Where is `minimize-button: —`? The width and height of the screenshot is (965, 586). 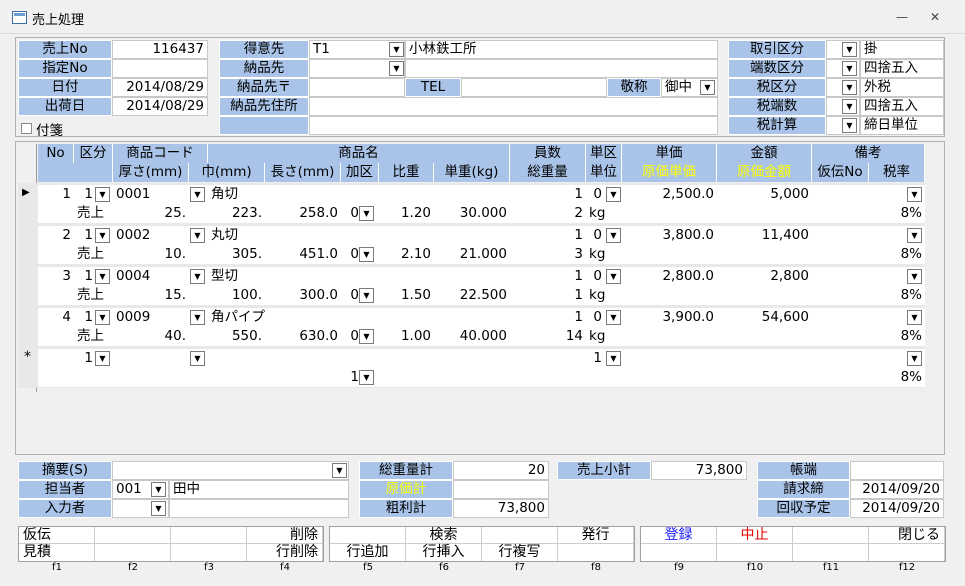
minimize-button: — is located at coordinates (902, 17).